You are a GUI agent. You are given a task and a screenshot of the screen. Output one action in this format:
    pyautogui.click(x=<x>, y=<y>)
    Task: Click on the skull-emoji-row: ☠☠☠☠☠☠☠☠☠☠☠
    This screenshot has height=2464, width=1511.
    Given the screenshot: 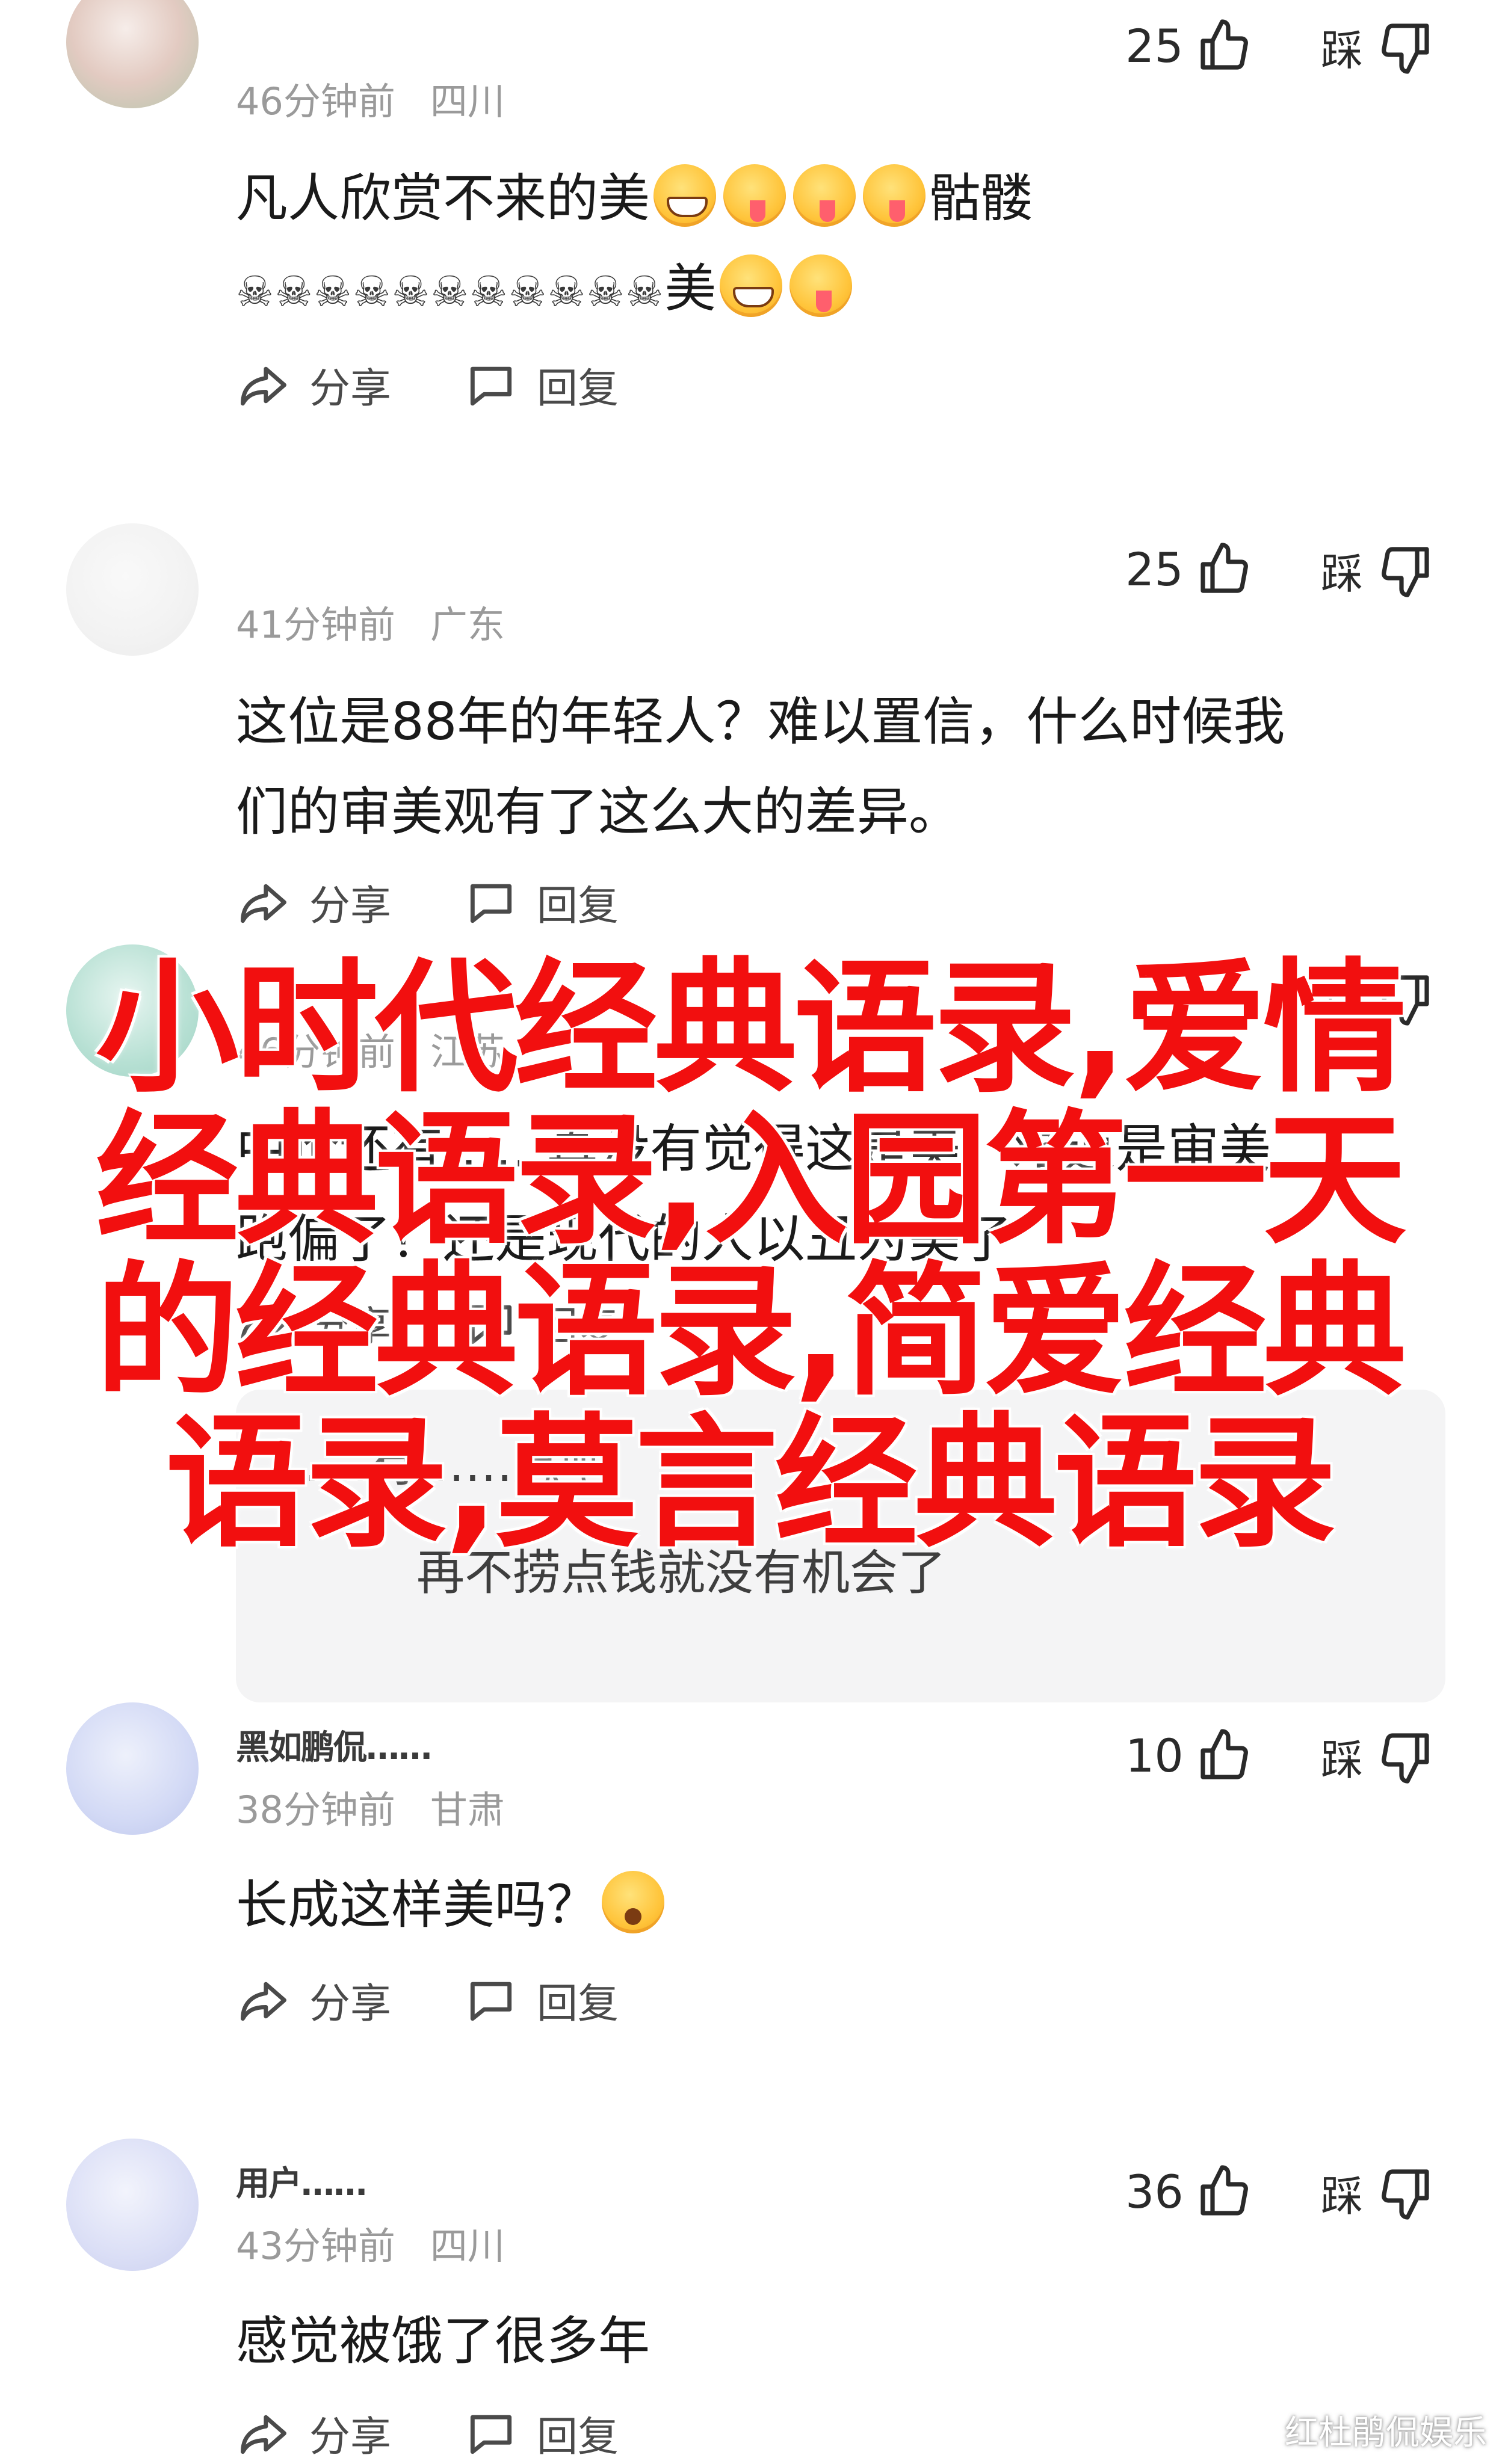 What is the action you would take?
    pyautogui.click(x=450, y=291)
    